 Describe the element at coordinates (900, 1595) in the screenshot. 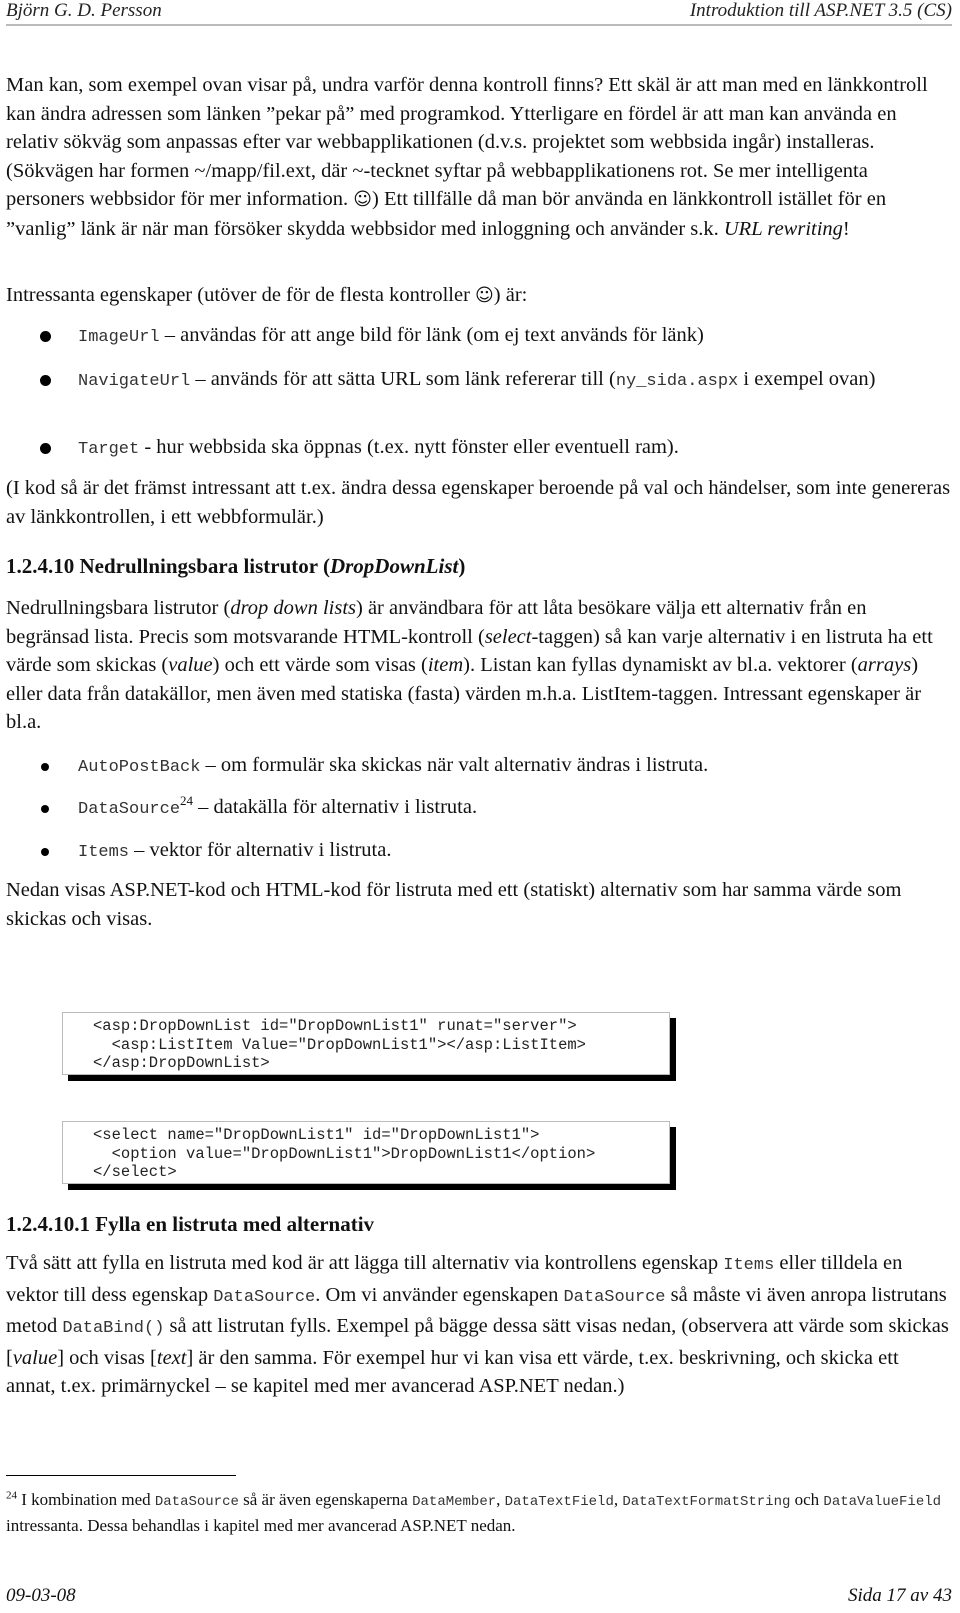

I see `footer-page-number: Sida 17 av 43` at that location.